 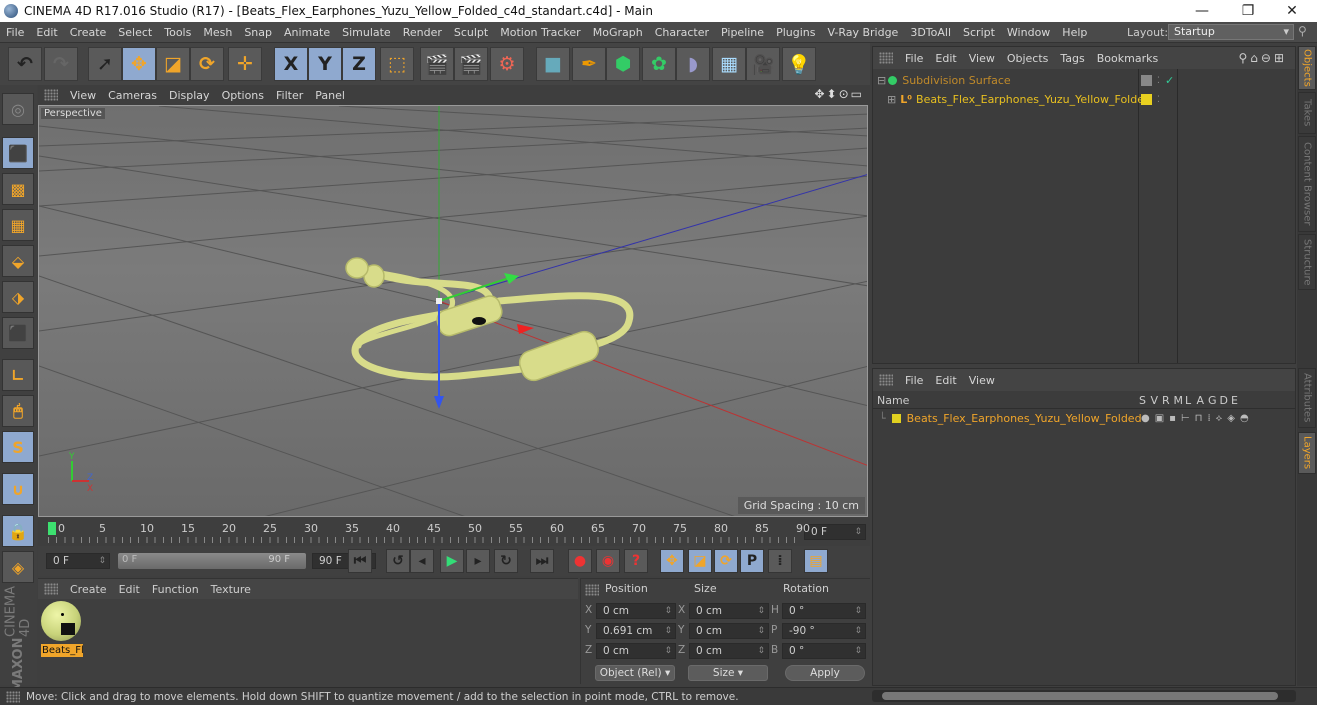 I want to click on objects-menu-tags: Tags, so click(x=1072, y=58).